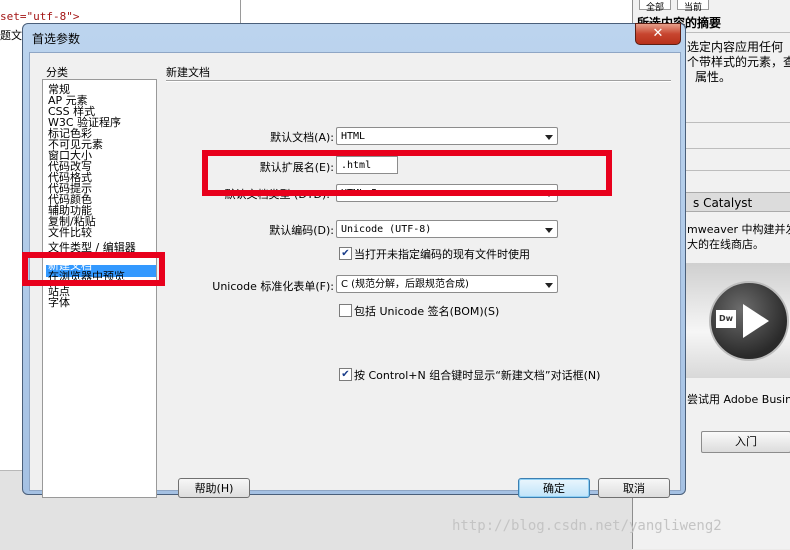 This screenshot has height=550, width=790. Describe the element at coordinates (442, 254) in the screenshot. I see `use-when-open-label: 当打开未指定编码的现有文件时使用` at that location.